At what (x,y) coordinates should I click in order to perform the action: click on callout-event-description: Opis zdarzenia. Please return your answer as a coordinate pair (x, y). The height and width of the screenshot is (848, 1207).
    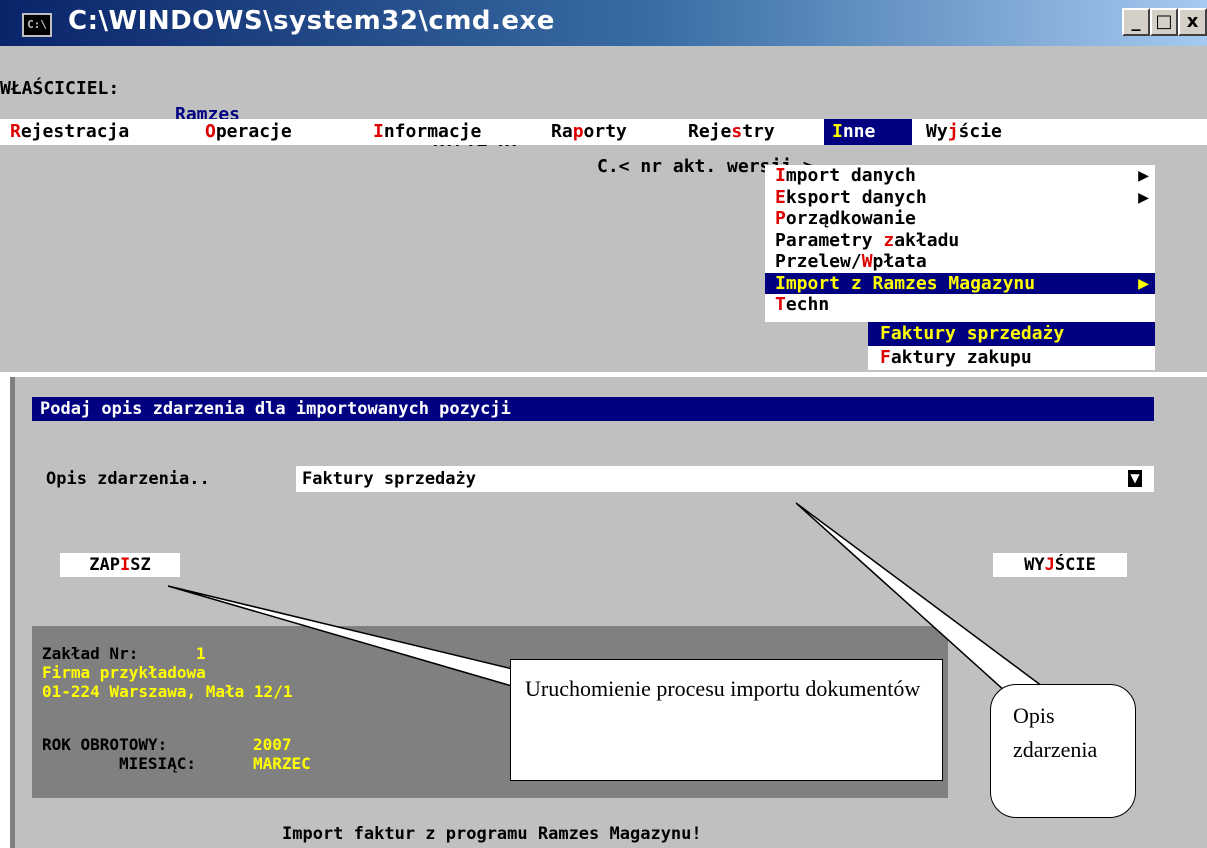
    Looking at the image, I should click on (1063, 751).